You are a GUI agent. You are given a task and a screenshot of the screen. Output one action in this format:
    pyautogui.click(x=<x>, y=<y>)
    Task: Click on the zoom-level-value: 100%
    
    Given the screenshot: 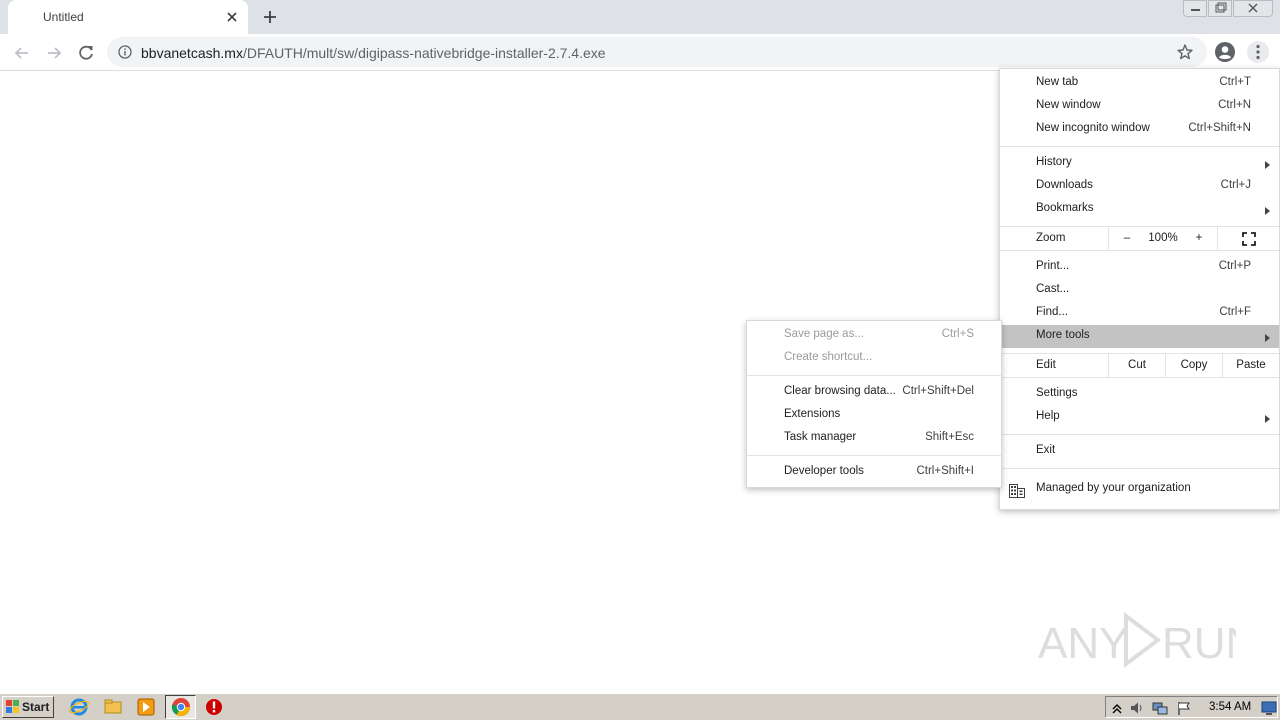 What is the action you would take?
    pyautogui.click(x=1163, y=238)
    